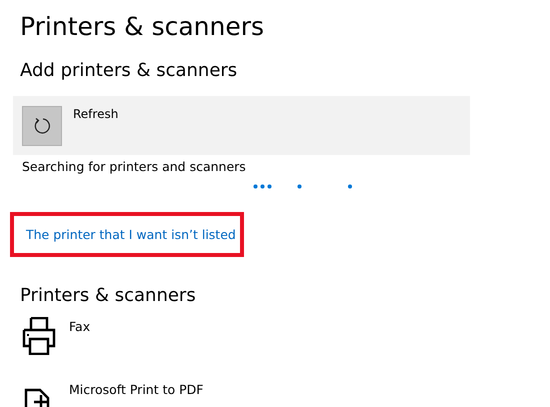 The height and width of the screenshot is (407, 550). What do you see at coordinates (129, 71) in the screenshot?
I see `section-heading: Add printers & scanners` at bounding box center [129, 71].